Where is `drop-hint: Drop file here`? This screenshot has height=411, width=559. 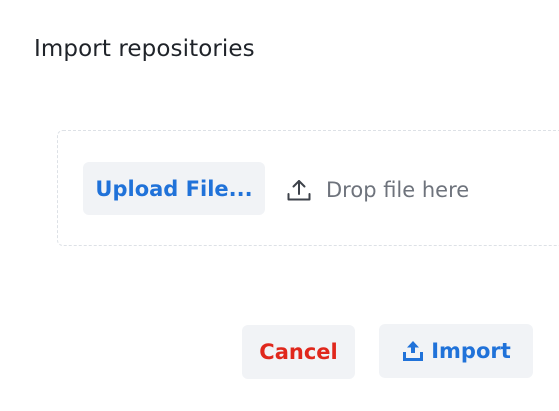
drop-hint: Drop file here is located at coordinates (377, 190).